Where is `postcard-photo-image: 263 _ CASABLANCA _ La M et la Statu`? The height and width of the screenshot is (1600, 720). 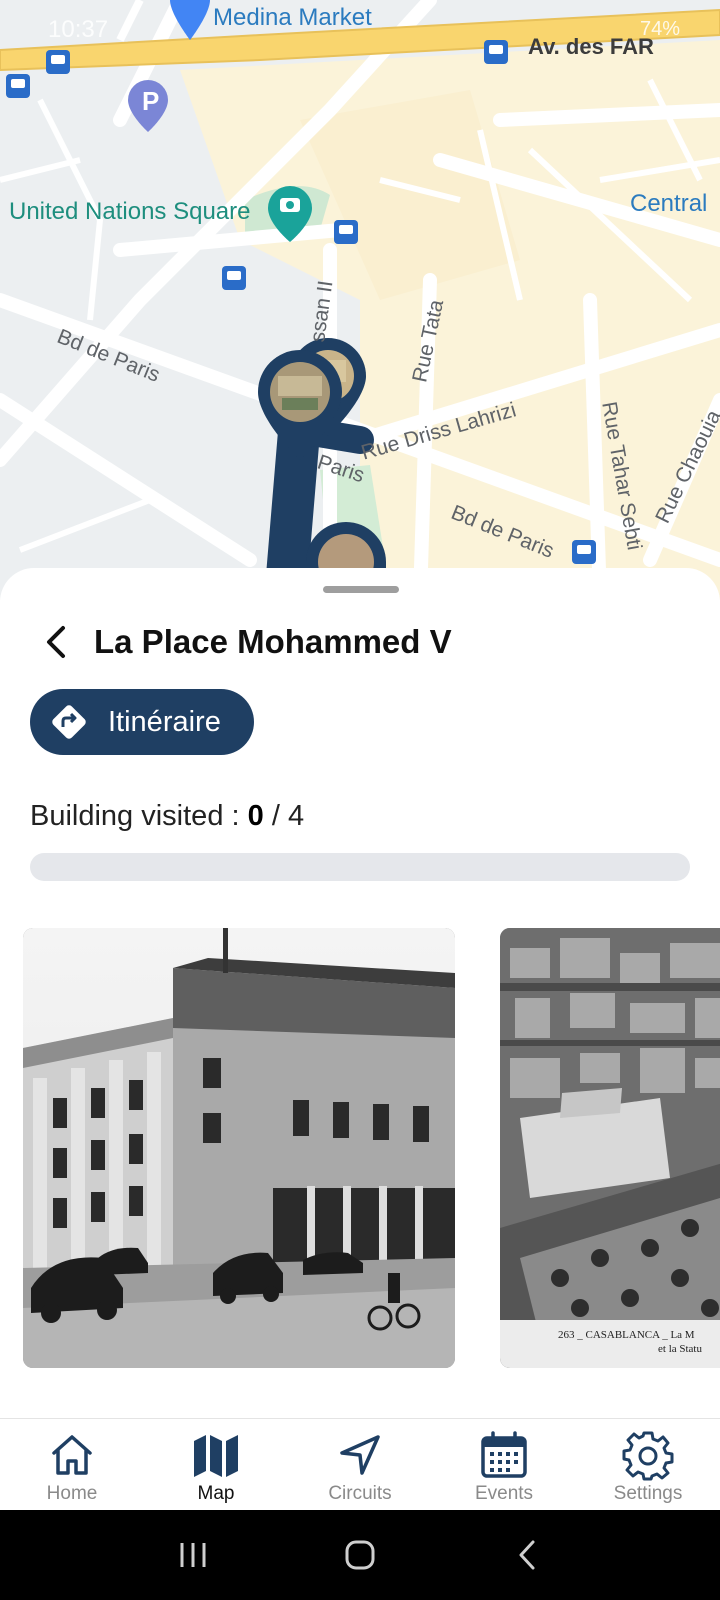
postcard-photo-image: 263 _ CASABLANCA _ La M et la Statu is located at coordinates (610, 1148).